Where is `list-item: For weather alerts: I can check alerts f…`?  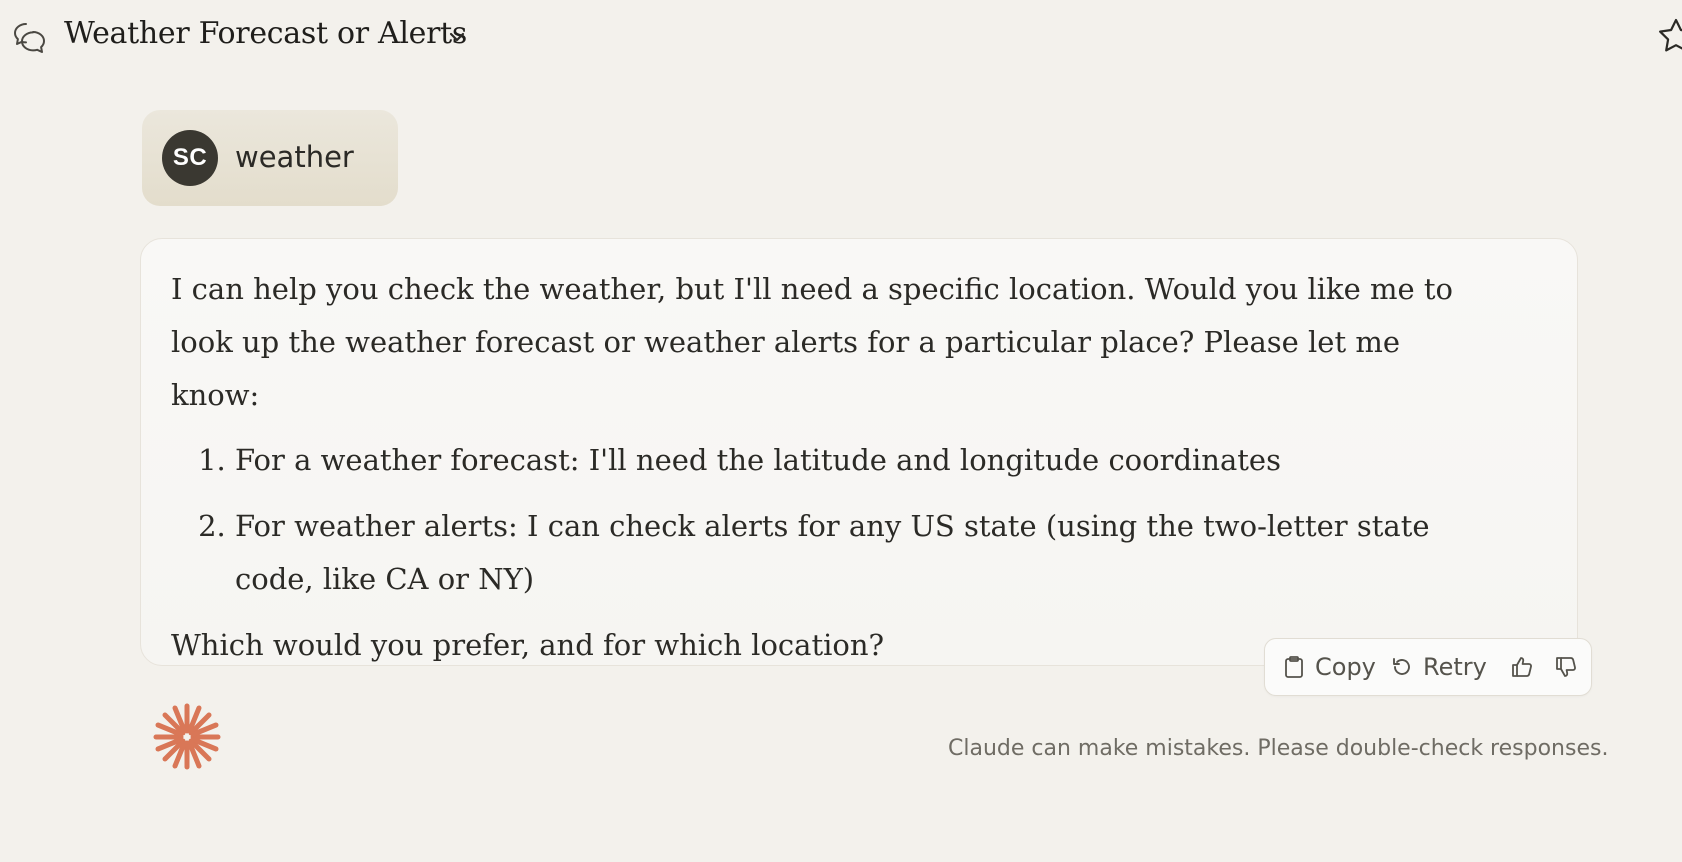
list-item: For weather alerts: I can check alerts f… is located at coordinates (853, 553).